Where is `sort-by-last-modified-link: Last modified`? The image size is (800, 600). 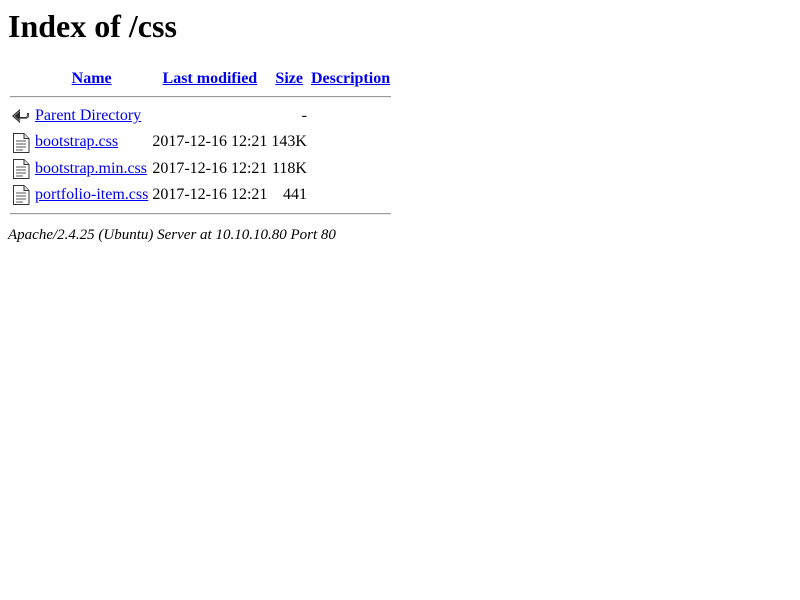 sort-by-last-modified-link: Last modified is located at coordinates (210, 78).